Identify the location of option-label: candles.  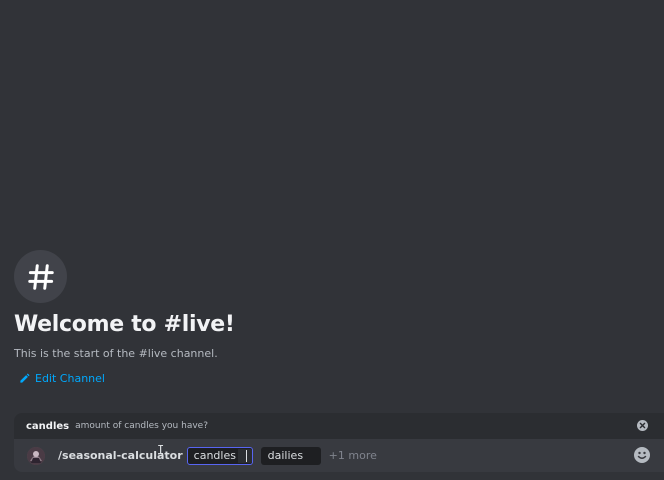
(214, 455).